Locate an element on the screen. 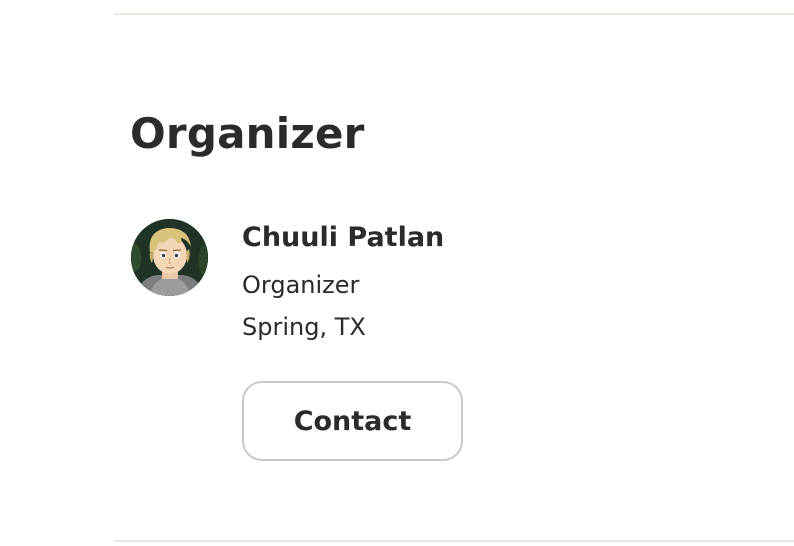 The width and height of the screenshot is (794, 546). organizer-role: Organizer is located at coordinates (301, 285).